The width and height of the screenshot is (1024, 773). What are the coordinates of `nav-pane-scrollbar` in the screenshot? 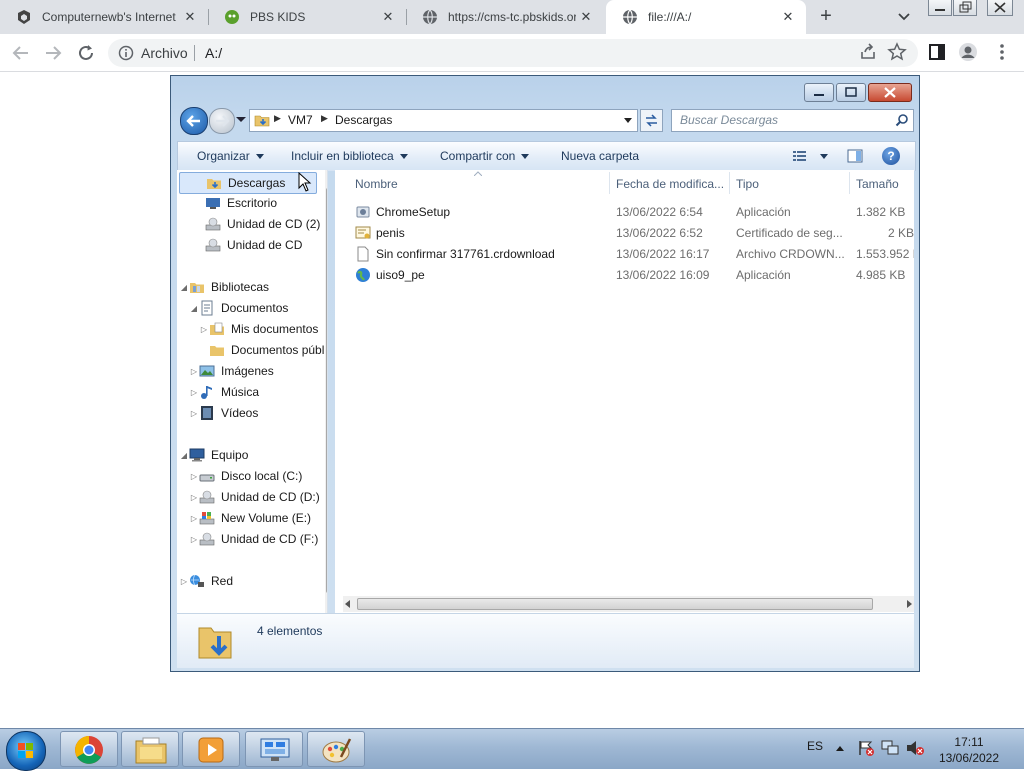 It's located at (326, 391).